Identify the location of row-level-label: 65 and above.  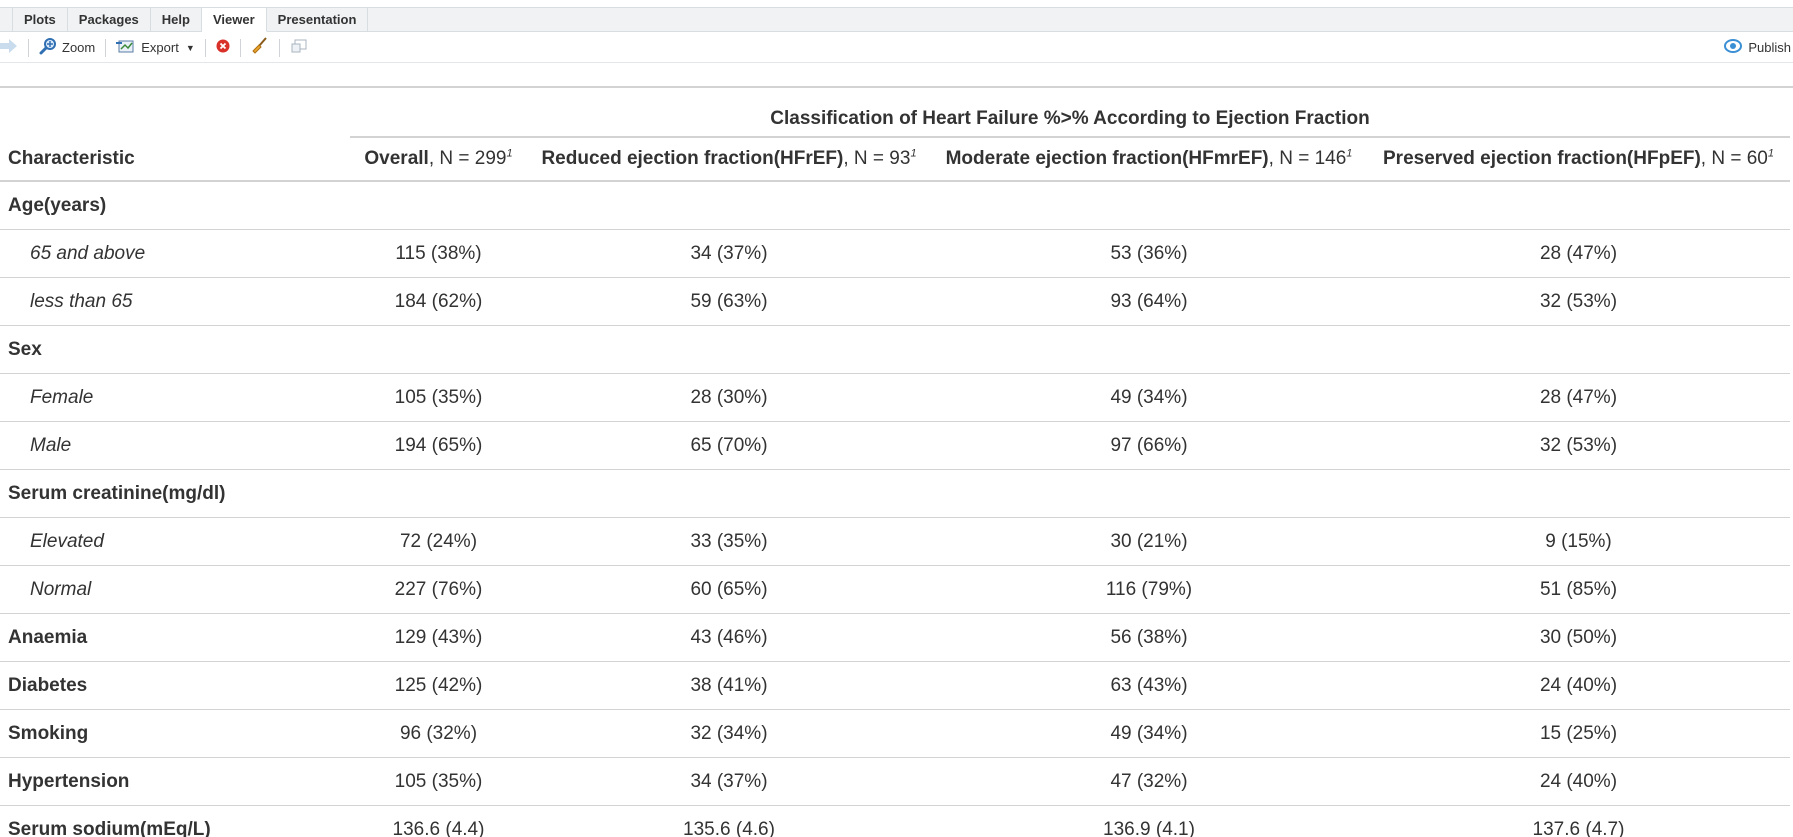
(175, 254).